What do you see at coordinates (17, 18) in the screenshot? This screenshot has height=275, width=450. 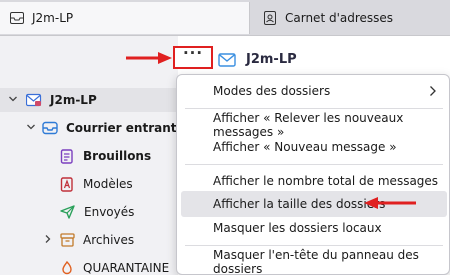 I see `mail-window-icon` at bounding box center [17, 18].